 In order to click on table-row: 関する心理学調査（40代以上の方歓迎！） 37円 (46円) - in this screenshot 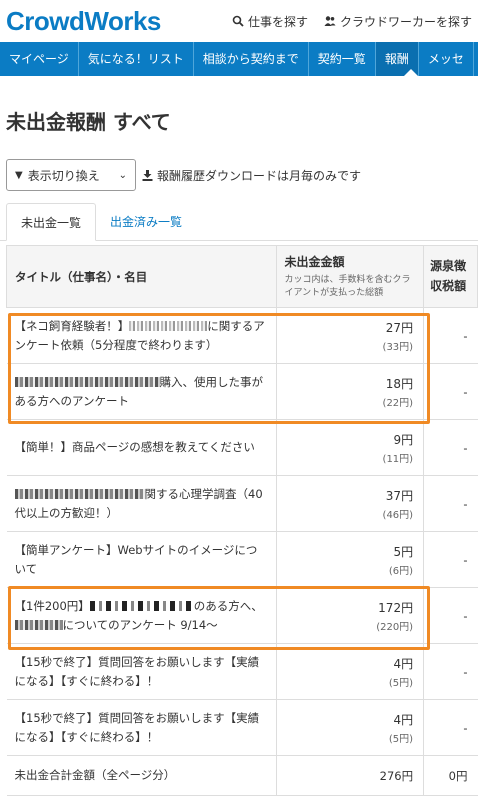, I will do `click(242, 503)`.